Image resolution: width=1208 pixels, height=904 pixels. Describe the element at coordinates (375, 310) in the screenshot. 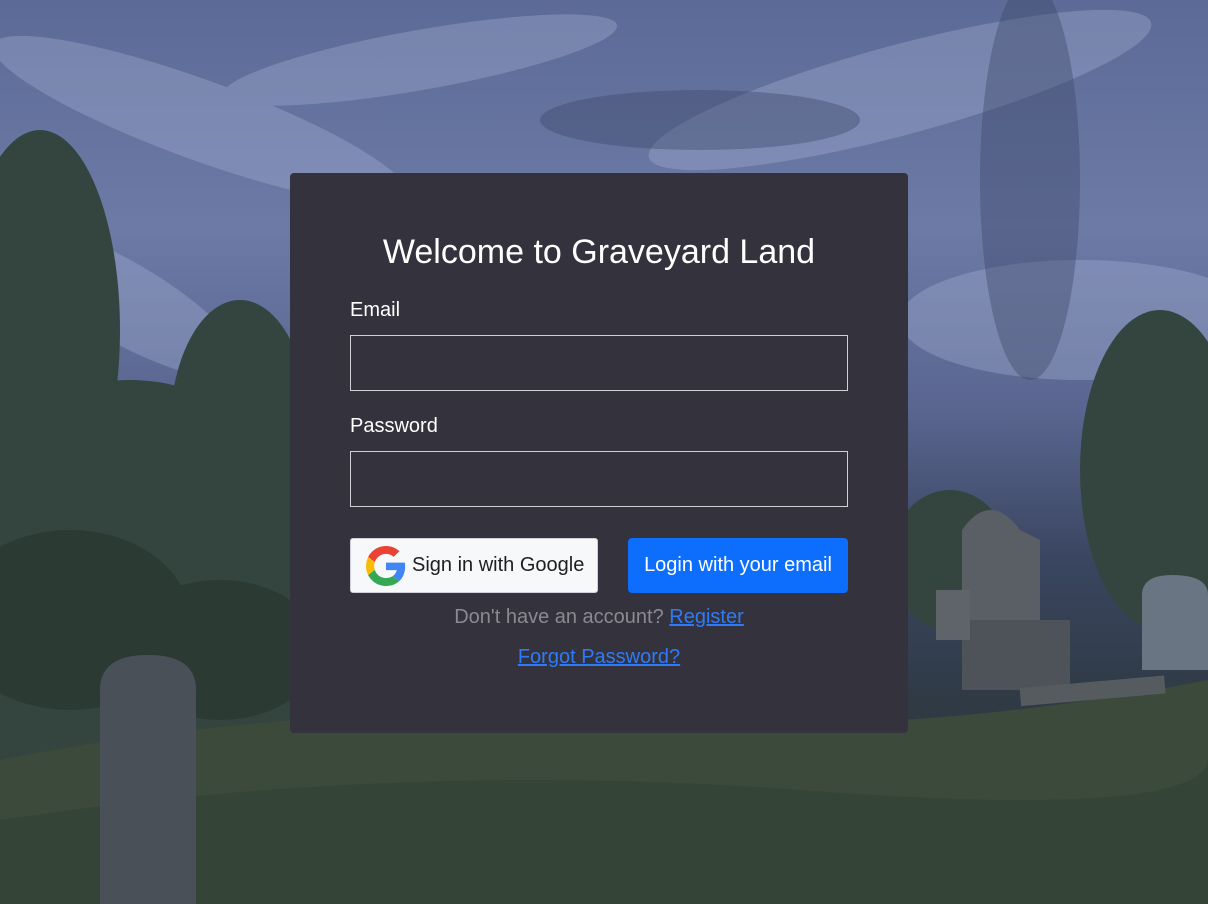

I see `email-label: Email` at that location.